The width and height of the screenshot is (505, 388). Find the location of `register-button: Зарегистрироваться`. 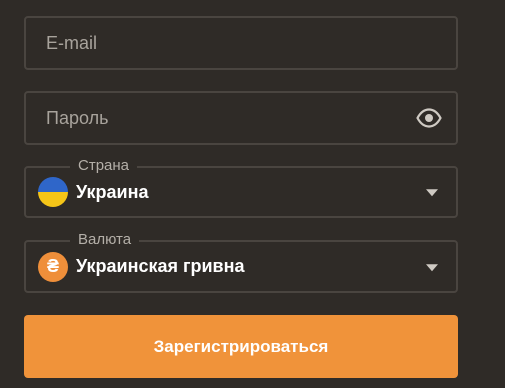

register-button: Зарегистрироваться is located at coordinates (241, 346).